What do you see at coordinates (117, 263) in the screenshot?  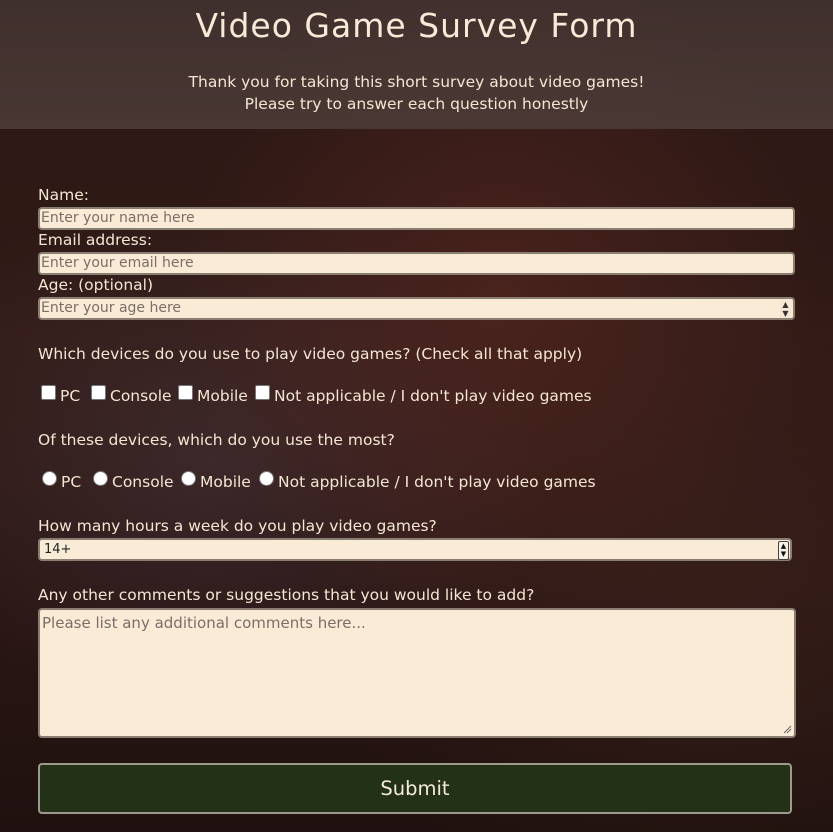 I see `email-field-placeholder: Enter your email here` at bounding box center [117, 263].